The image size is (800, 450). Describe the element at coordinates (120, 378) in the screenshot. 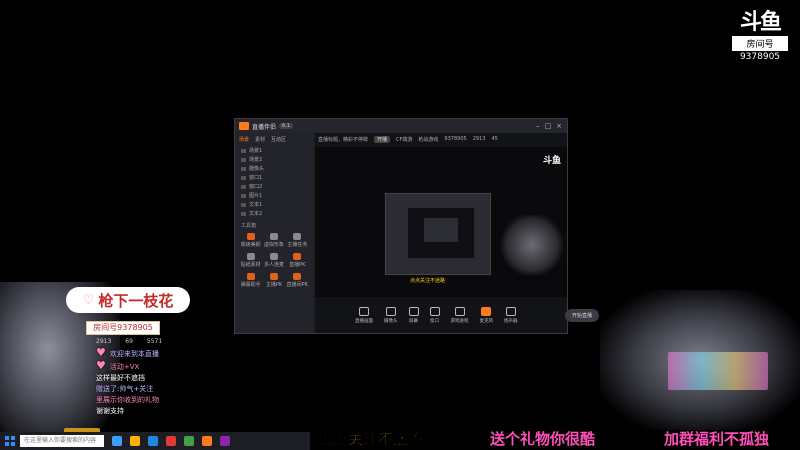

I see `chat-message: 这样最好不遮挡` at that location.